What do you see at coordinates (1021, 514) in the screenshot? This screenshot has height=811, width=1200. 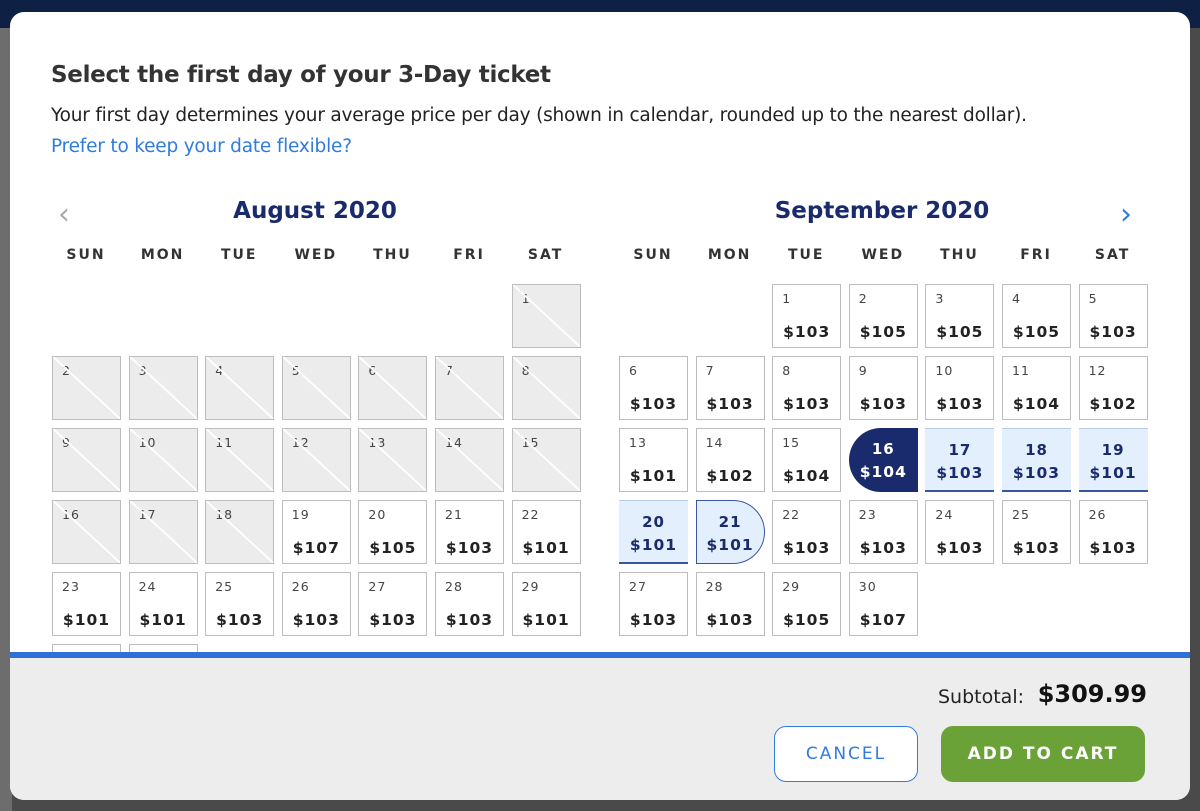 I see `day-number: 25` at bounding box center [1021, 514].